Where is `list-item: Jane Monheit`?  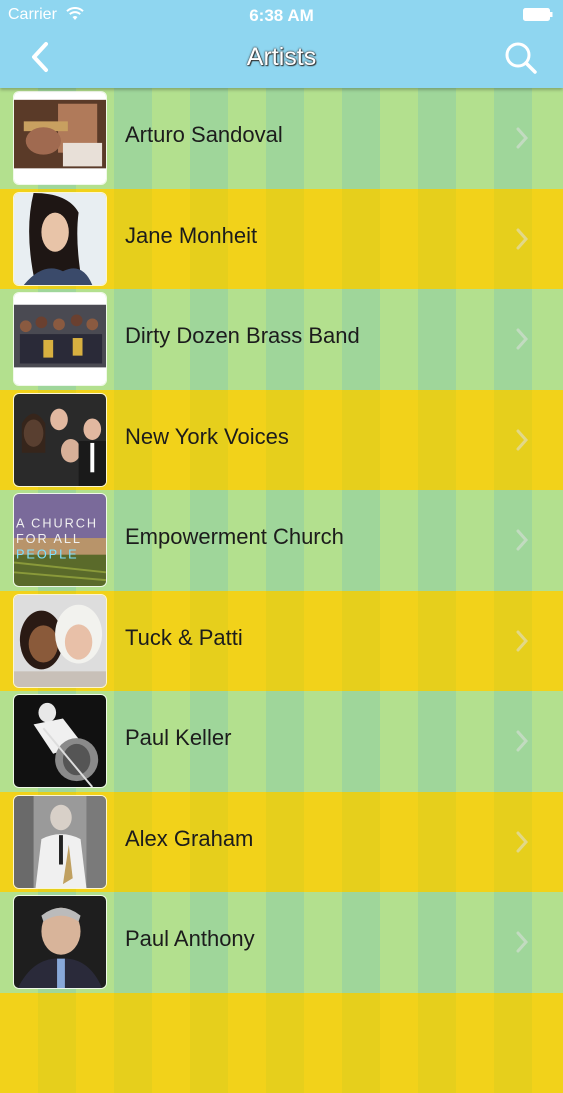
list-item: Jane Monheit is located at coordinates (281, 239).